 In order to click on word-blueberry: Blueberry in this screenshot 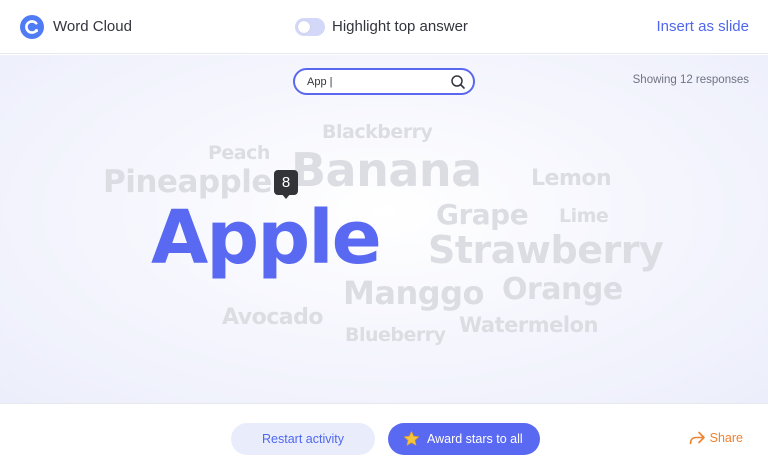, I will do `click(395, 335)`.